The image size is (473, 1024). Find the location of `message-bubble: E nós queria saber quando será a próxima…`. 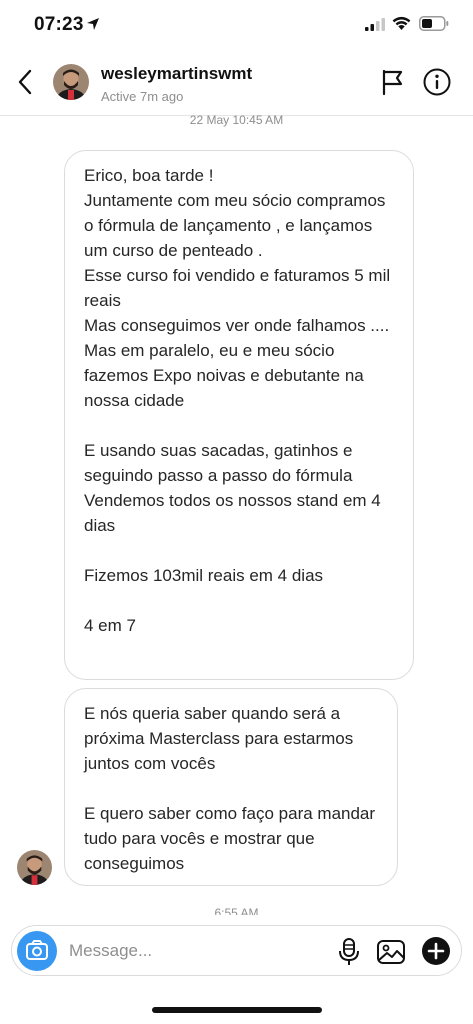

message-bubble: E nós queria saber quando será a próxima… is located at coordinates (231, 787).